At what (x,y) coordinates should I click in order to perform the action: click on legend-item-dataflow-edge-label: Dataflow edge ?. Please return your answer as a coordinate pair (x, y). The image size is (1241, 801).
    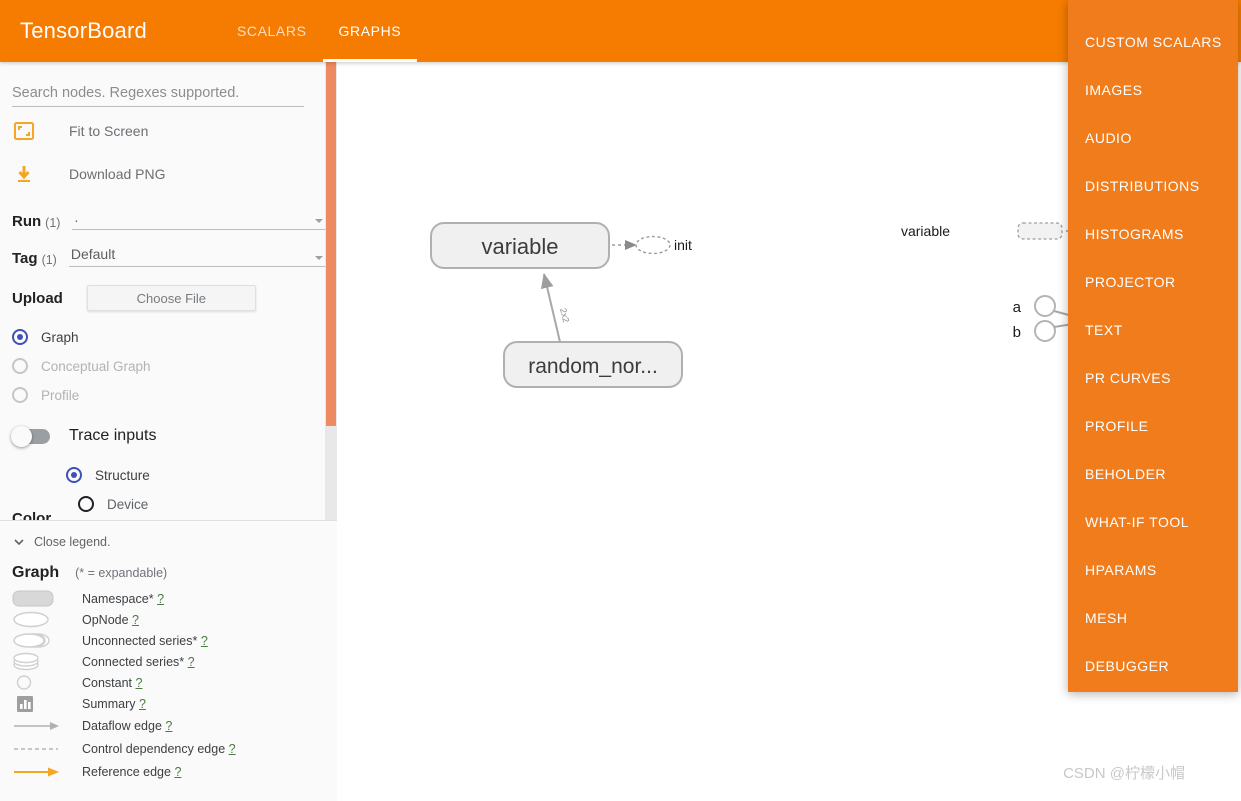
    Looking at the image, I should click on (127, 726).